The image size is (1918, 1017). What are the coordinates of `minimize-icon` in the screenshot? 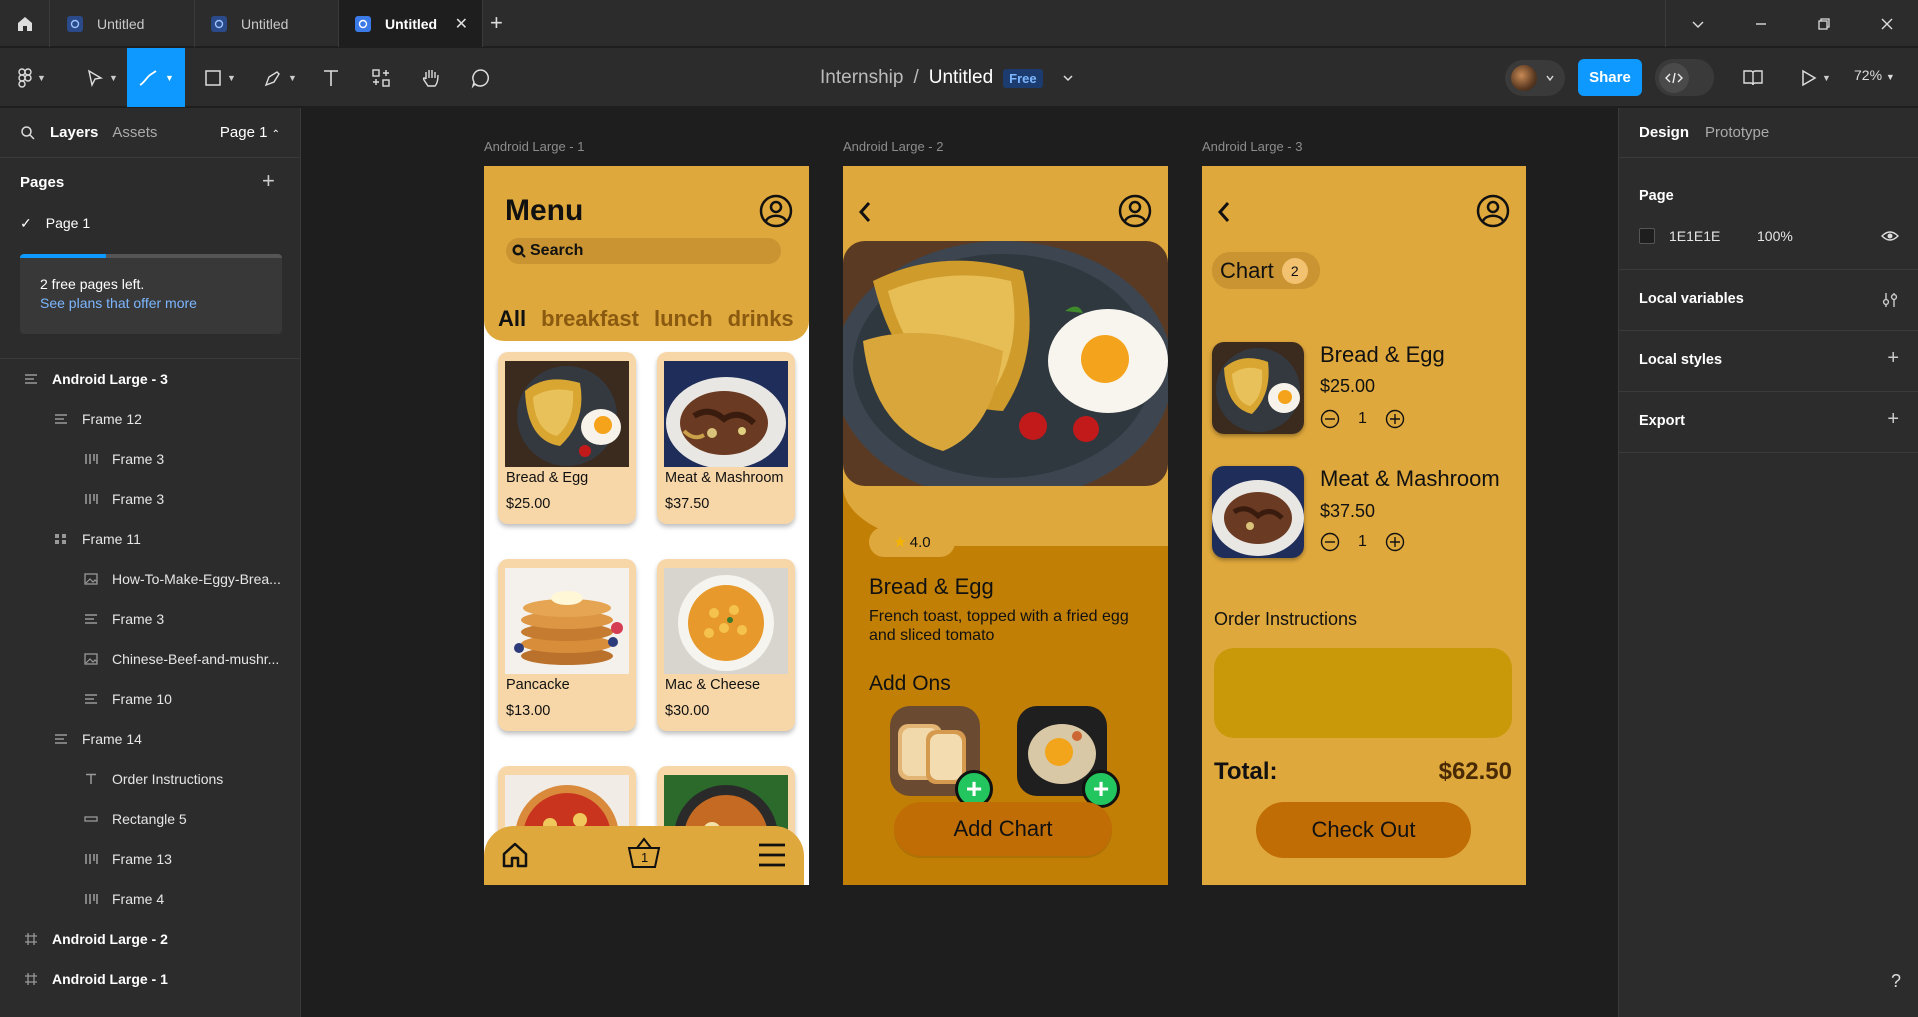 It's located at (1760, 24).